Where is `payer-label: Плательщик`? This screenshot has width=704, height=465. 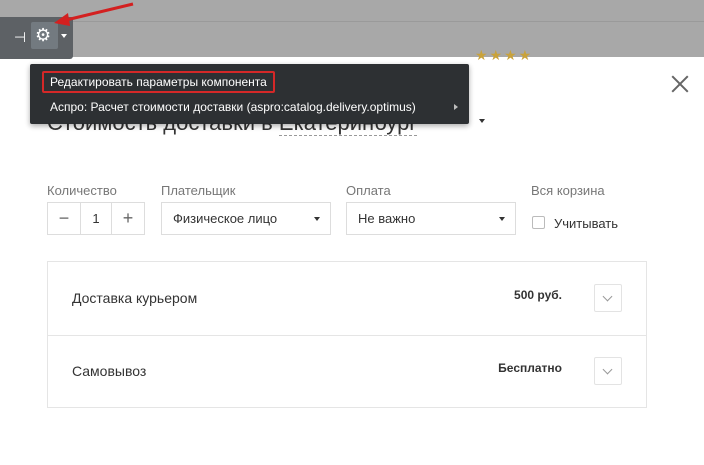
payer-label: Плательщик is located at coordinates (198, 190).